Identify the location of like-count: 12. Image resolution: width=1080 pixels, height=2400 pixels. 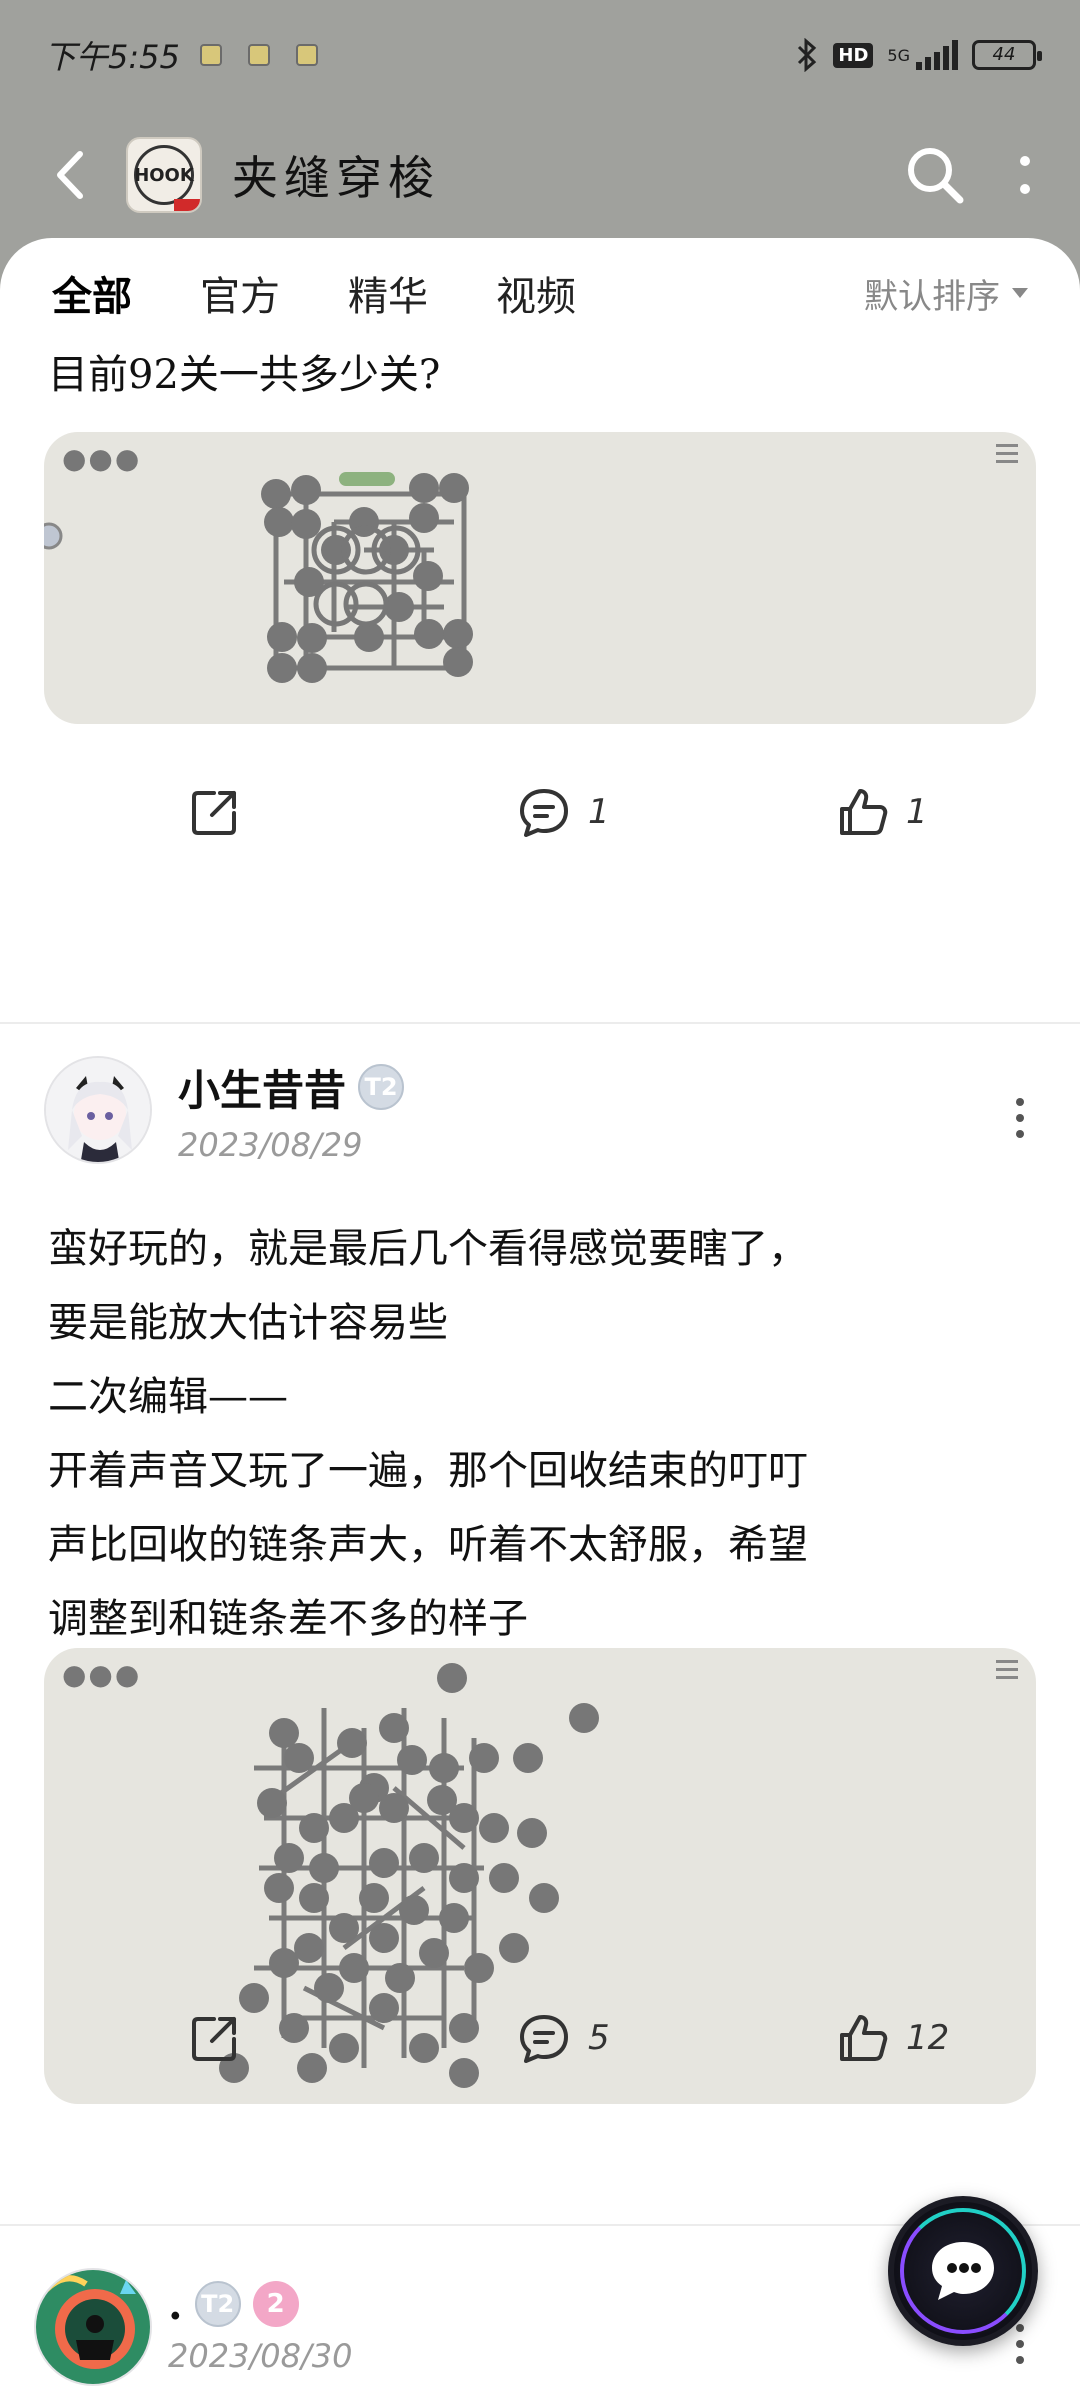
(928, 2038).